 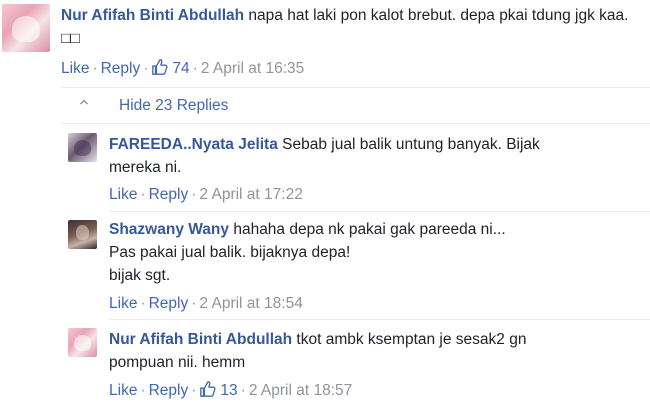 What do you see at coordinates (200, 339) in the screenshot?
I see `reply-author-link: Nur Afifah Binti Abdullah` at bounding box center [200, 339].